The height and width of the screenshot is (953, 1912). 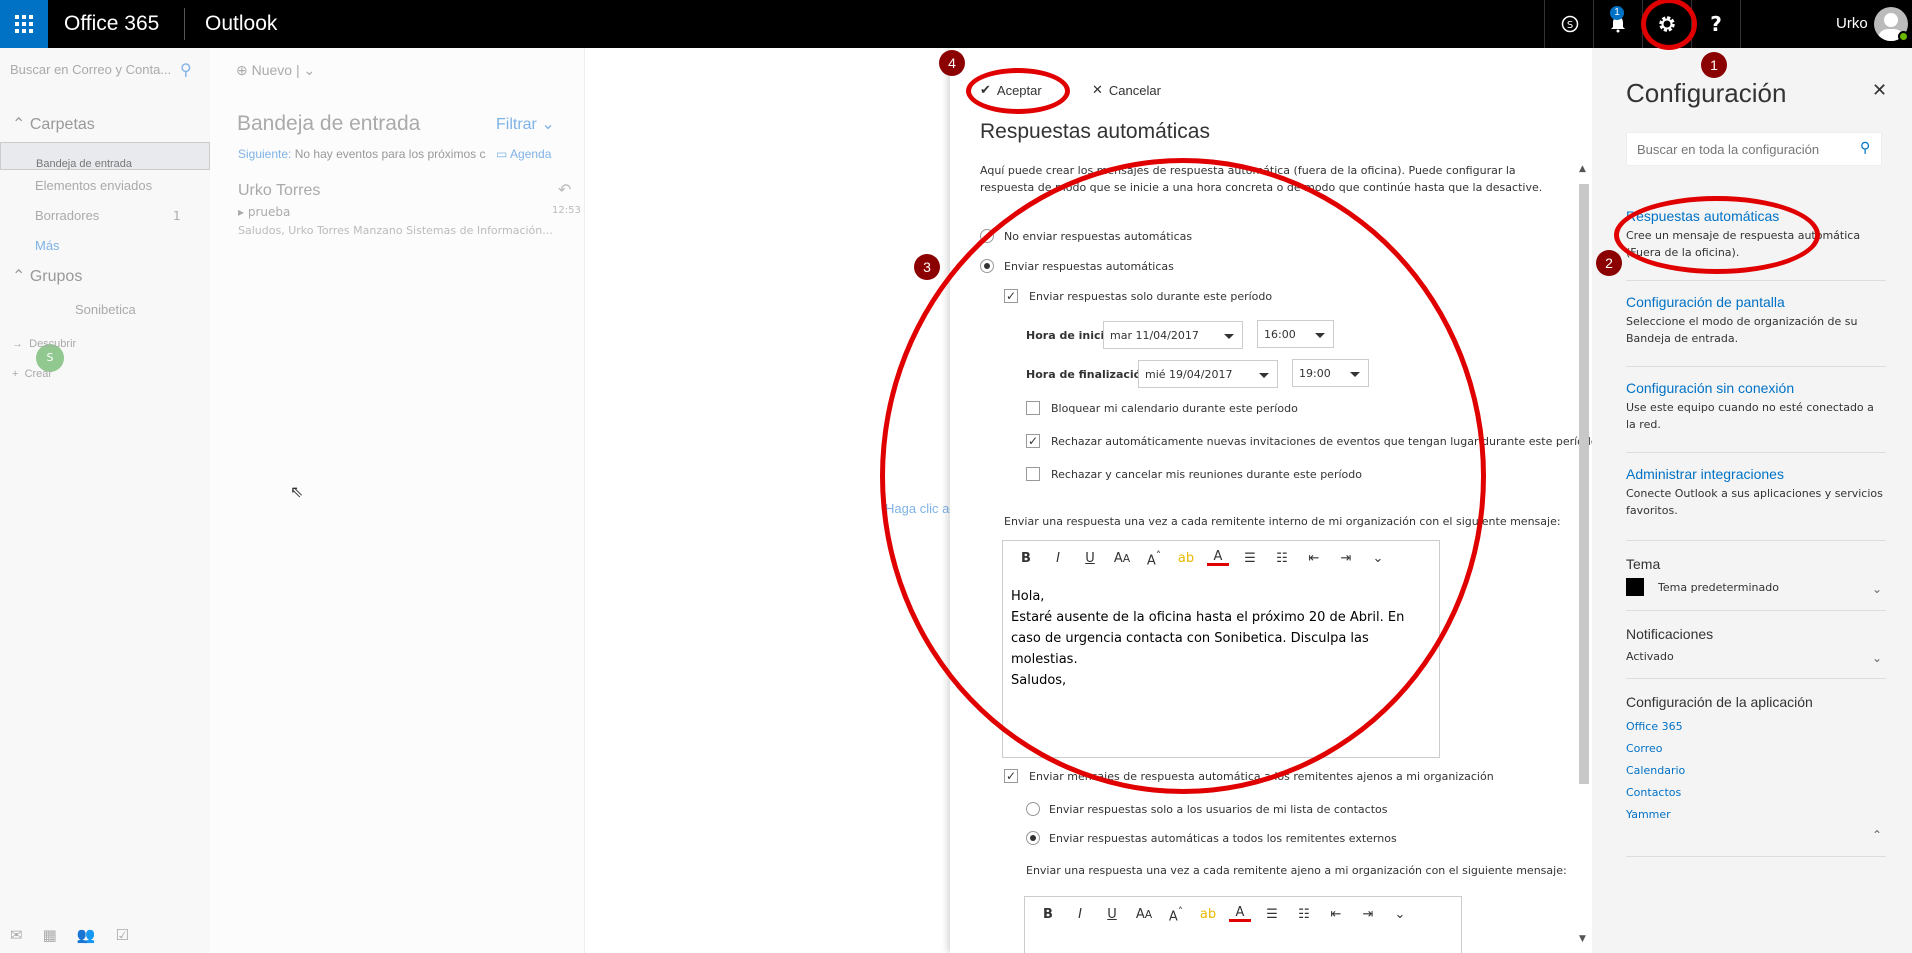 What do you see at coordinates (523, 154) in the screenshot?
I see `agenda-link: ▭ Agenda` at bounding box center [523, 154].